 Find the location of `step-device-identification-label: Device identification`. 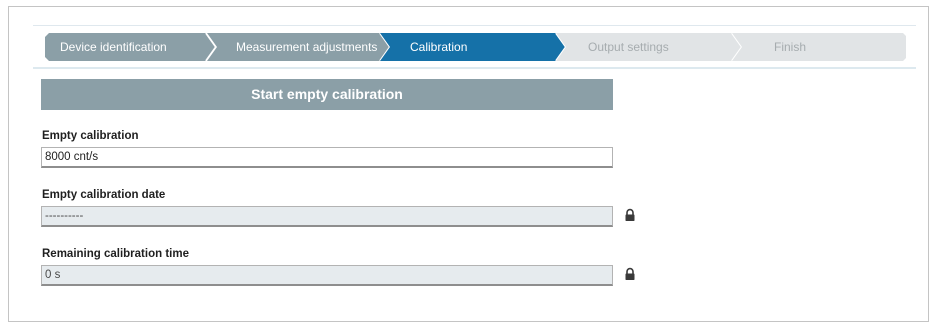

step-device-identification-label: Device identification is located at coordinates (113, 47).